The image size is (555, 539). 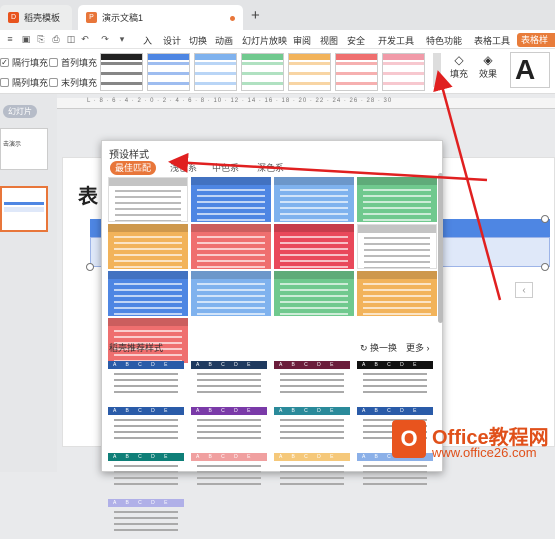 What do you see at coordinates (484, 452) in the screenshot?
I see `watermark-site: www.office26.com` at bounding box center [484, 452].